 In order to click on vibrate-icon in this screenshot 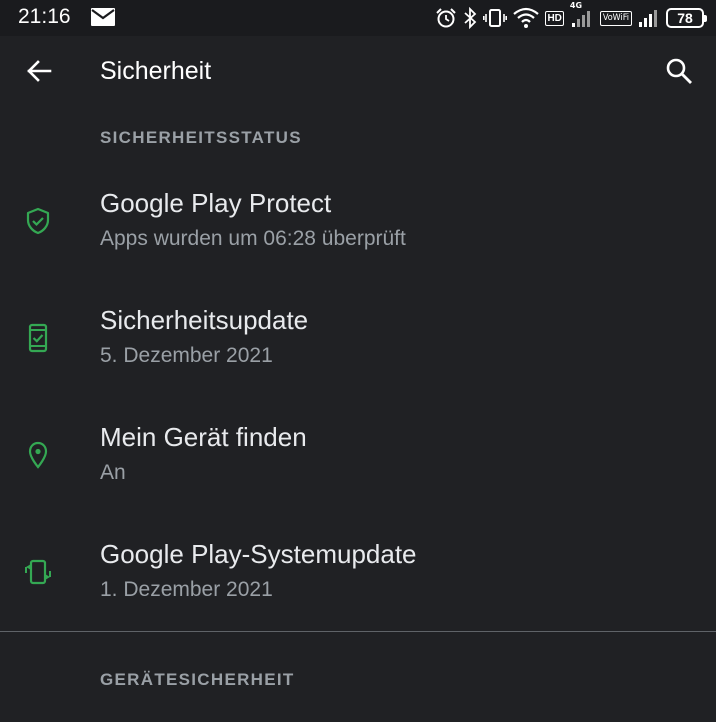, I will do `click(495, 18)`.